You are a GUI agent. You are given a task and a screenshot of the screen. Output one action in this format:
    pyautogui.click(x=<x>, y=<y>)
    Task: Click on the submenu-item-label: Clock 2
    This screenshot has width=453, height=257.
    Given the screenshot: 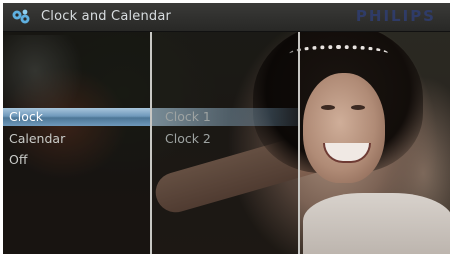 What is the action you would take?
    pyautogui.click(x=188, y=138)
    